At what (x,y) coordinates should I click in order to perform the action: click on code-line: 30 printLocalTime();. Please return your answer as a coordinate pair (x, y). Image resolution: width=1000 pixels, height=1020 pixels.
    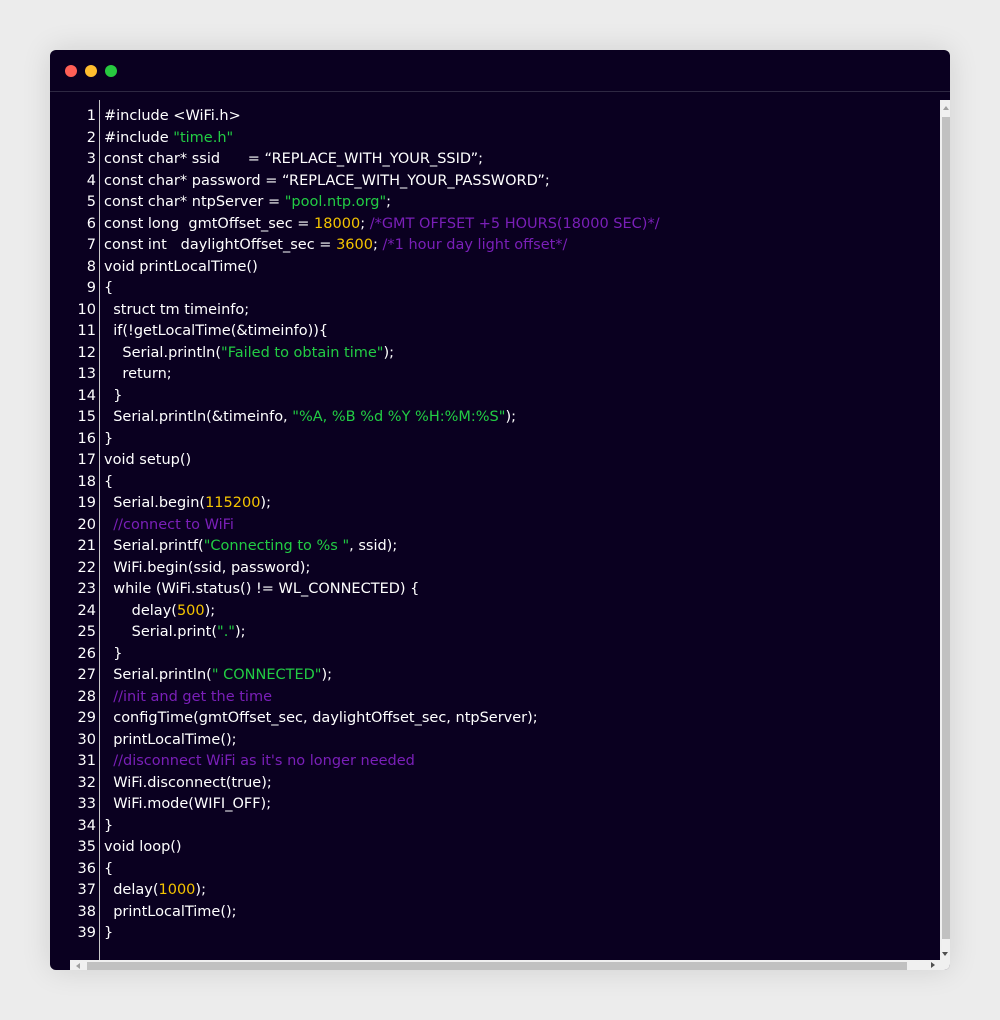
    Looking at the image, I should click on (355, 741).